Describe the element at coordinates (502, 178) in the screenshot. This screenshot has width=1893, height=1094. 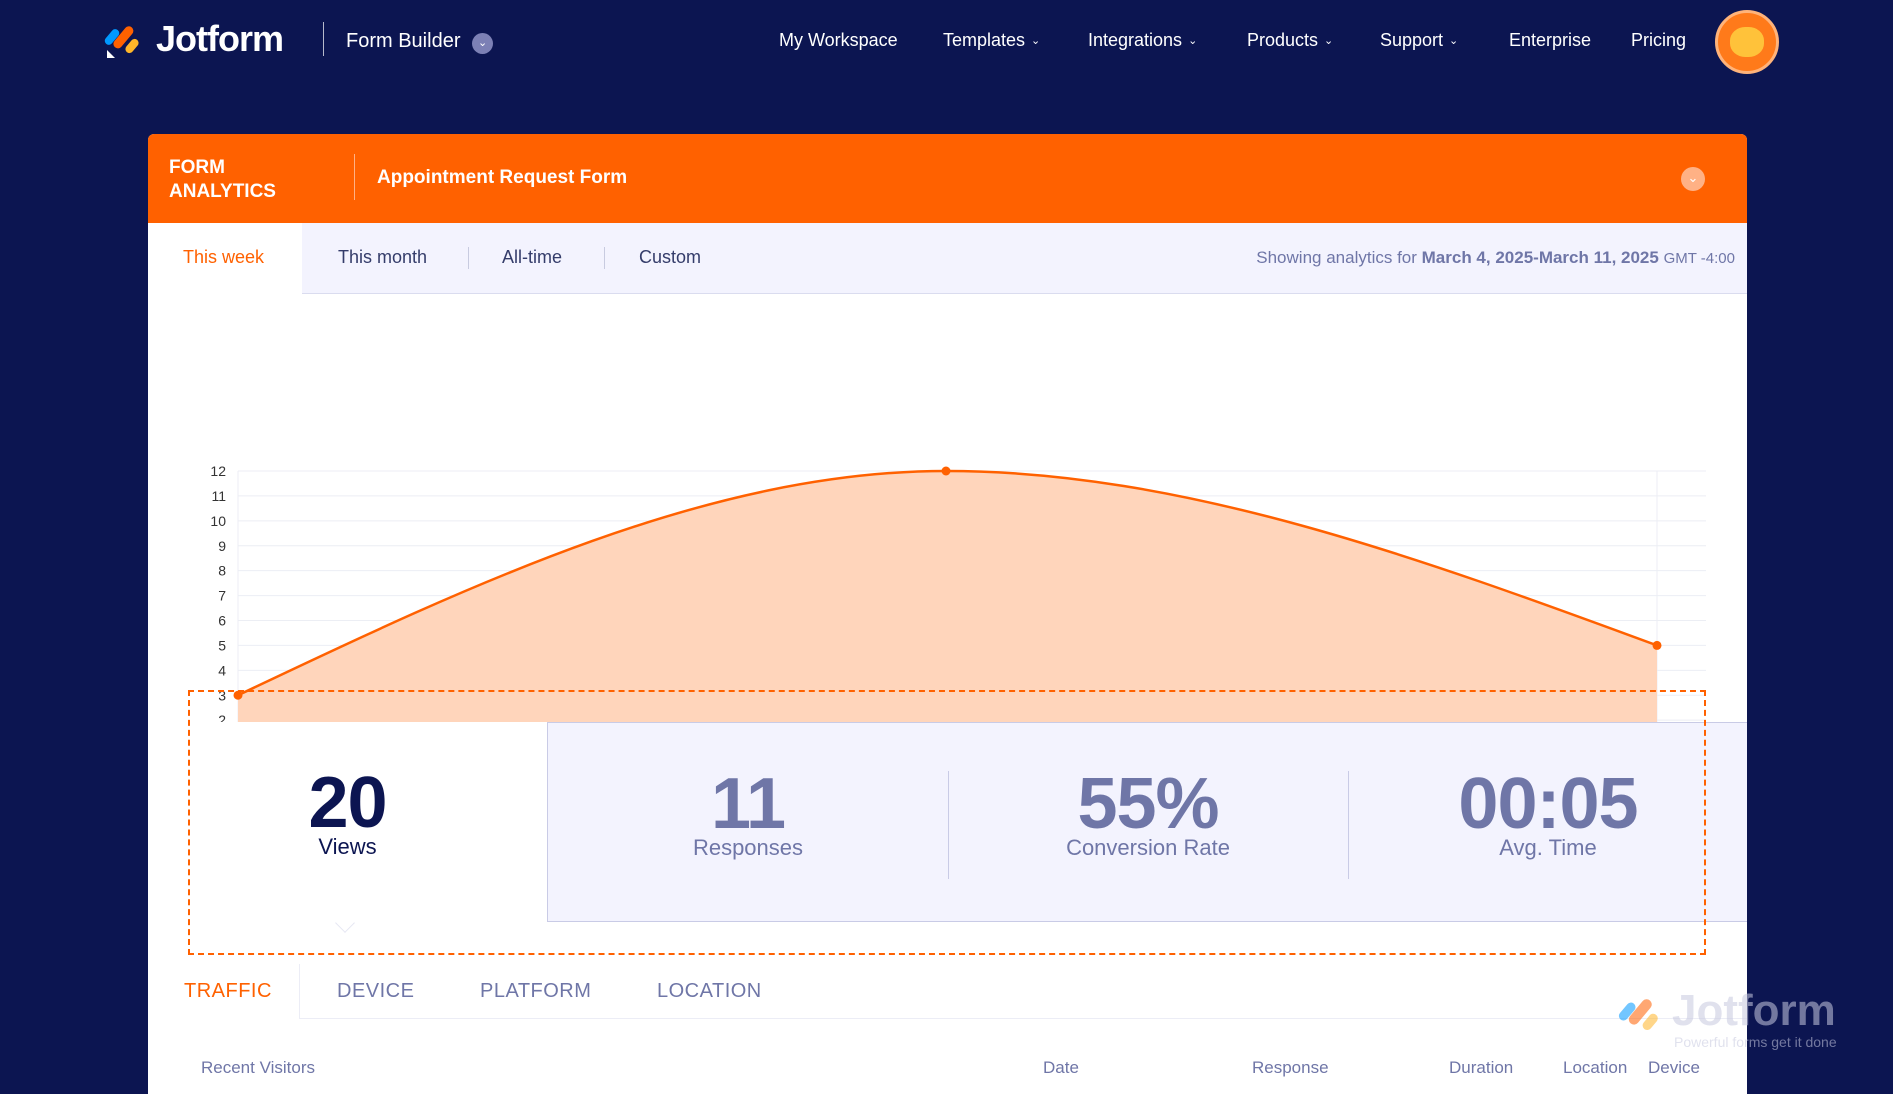
I see `form-selector: Appointment Request Form` at that location.